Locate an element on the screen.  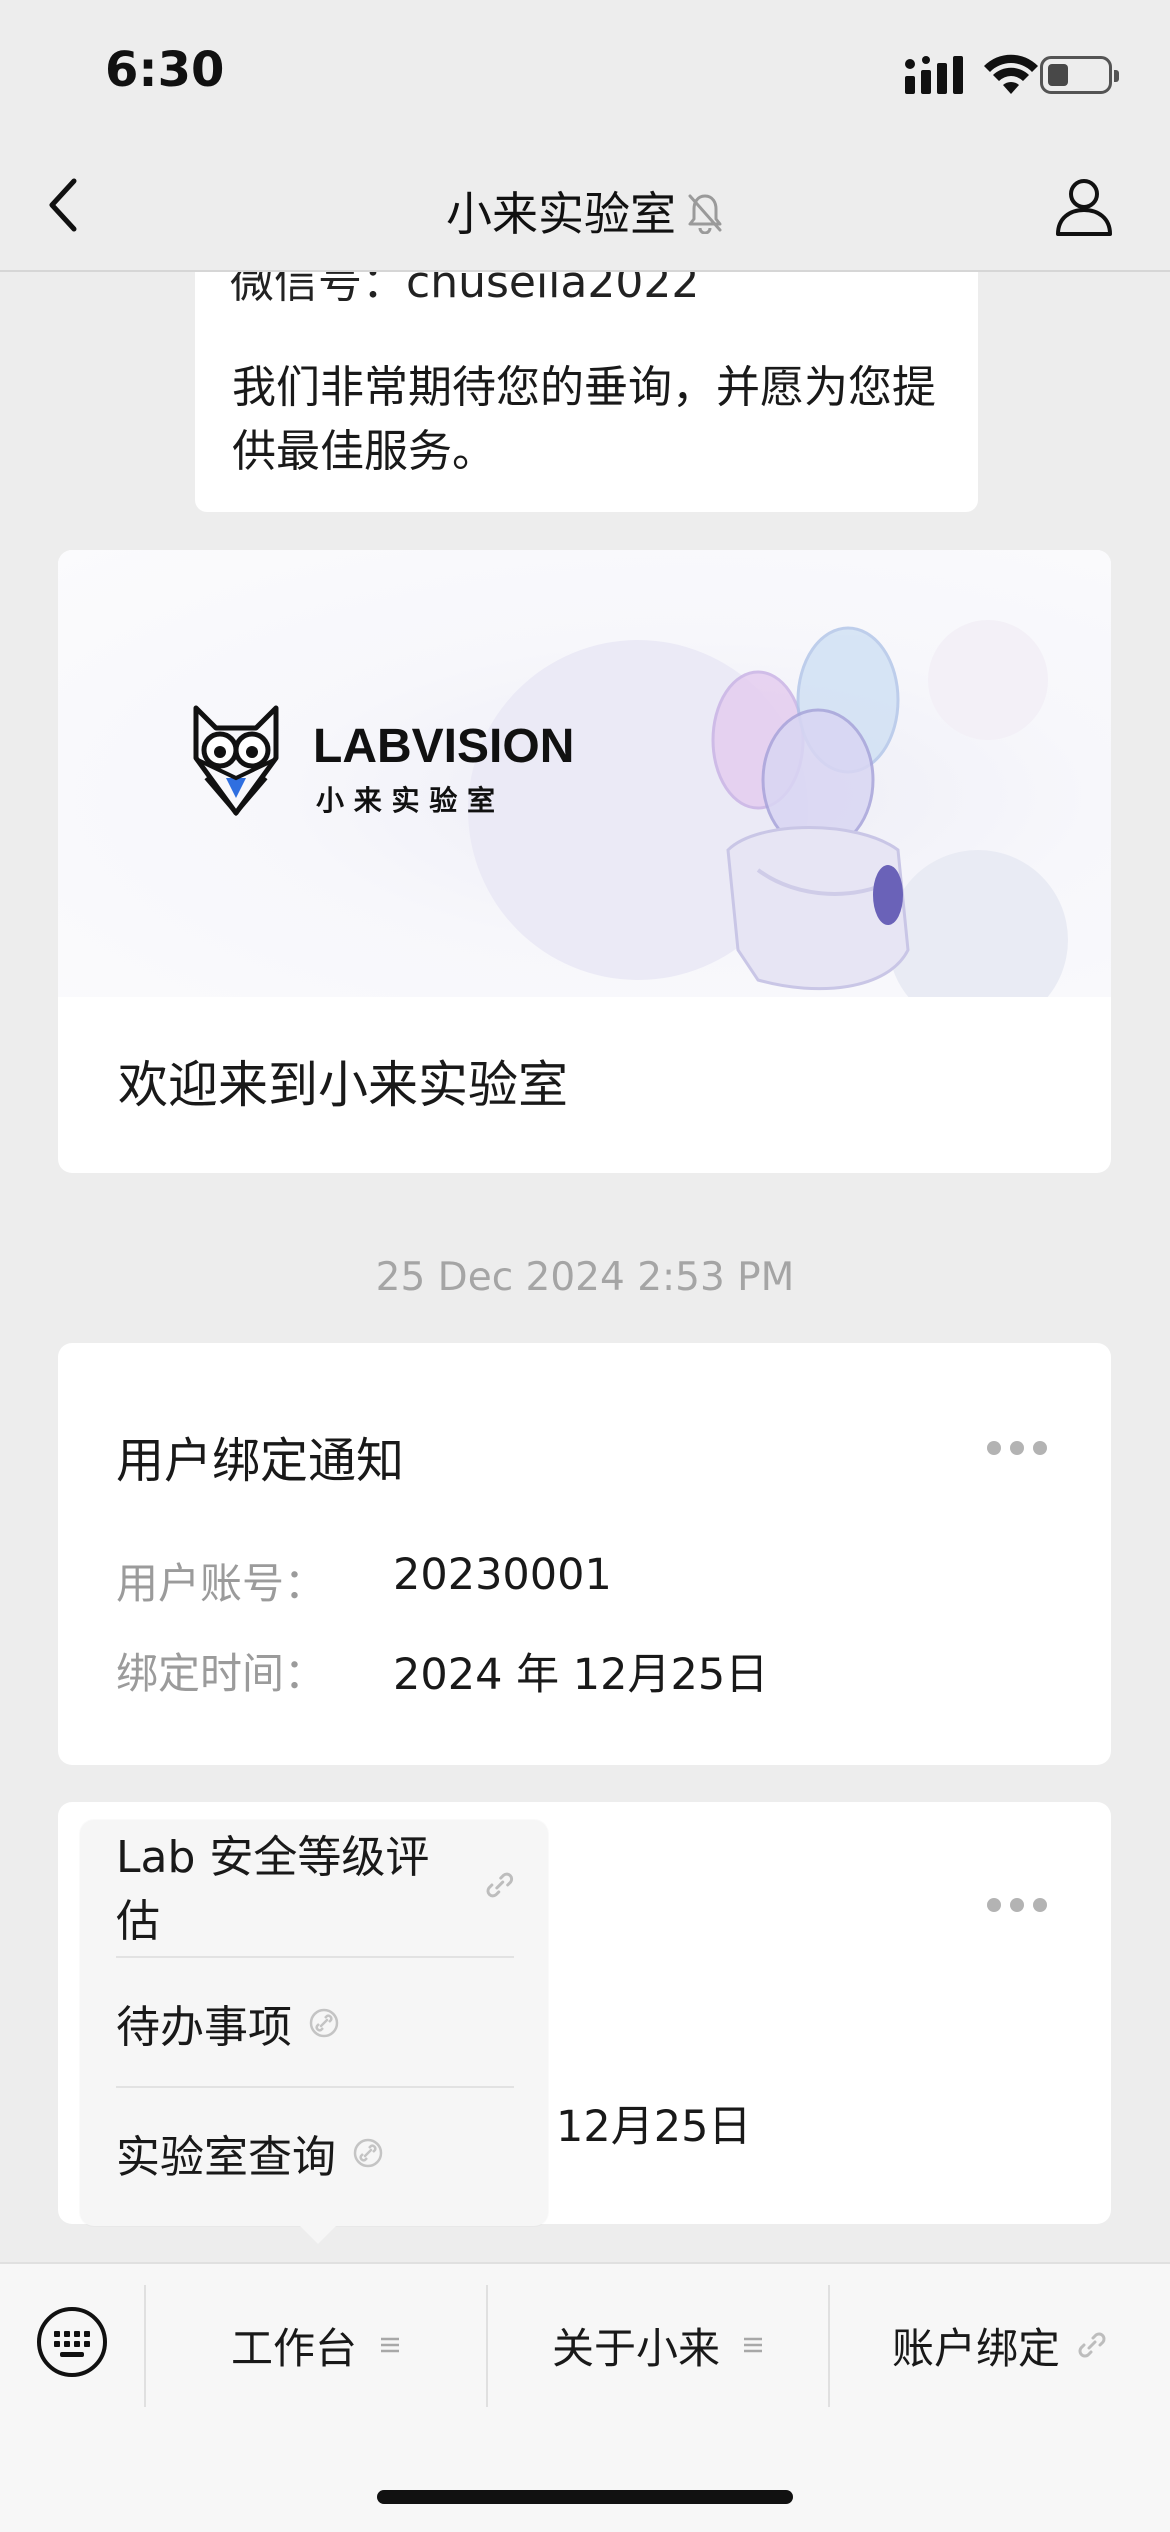
popup-item-lab-safety: Lab 安全等级评估 is located at coordinates (316, 1885).